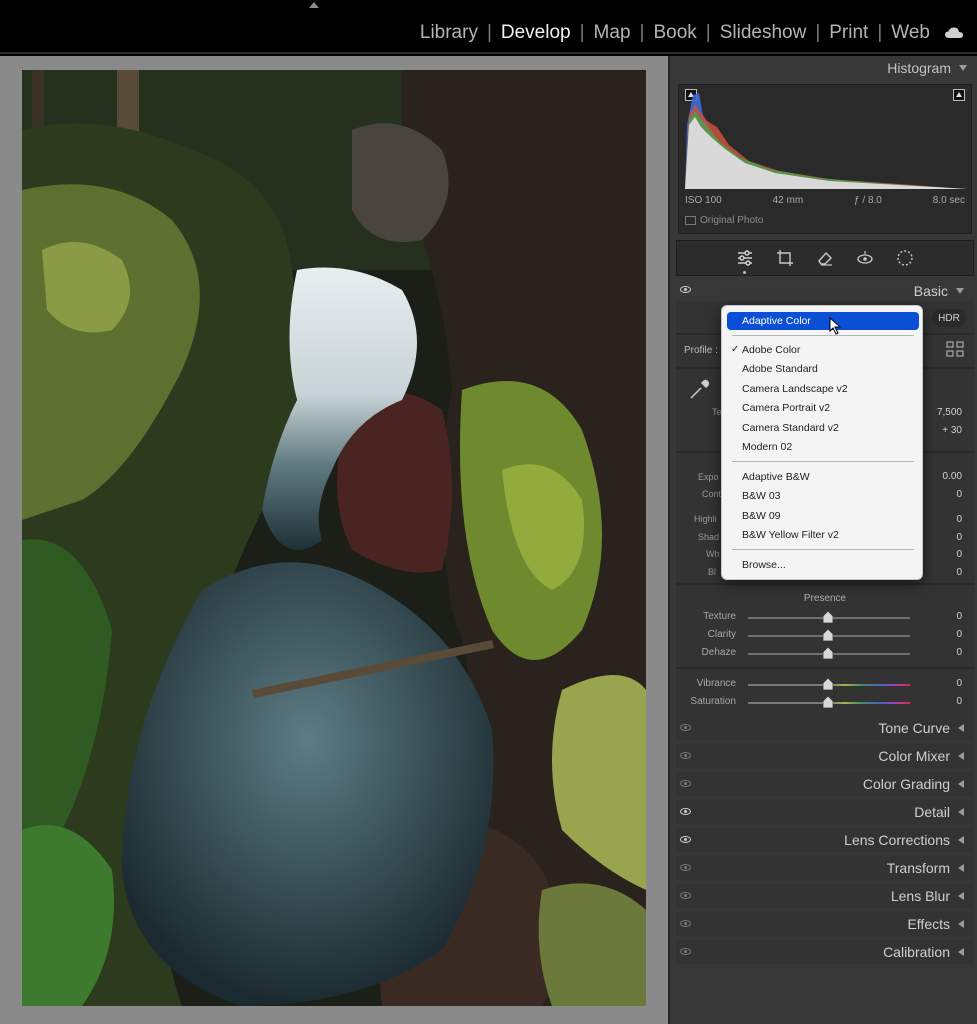 Image resolution: width=977 pixels, height=1024 pixels. Describe the element at coordinates (785, 258) in the screenshot. I see `crop-icon` at that location.